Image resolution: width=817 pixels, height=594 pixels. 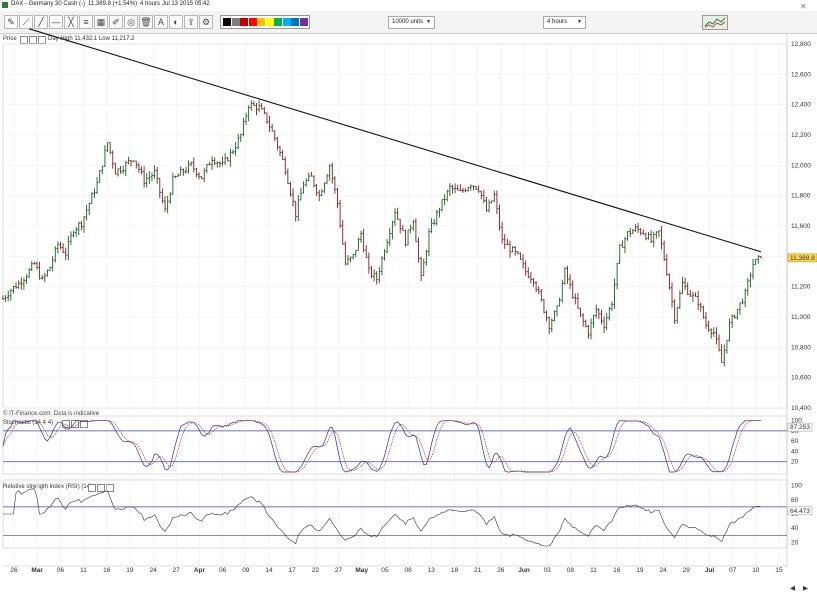 I want to click on rsi-line, so click(x=382, y=517).